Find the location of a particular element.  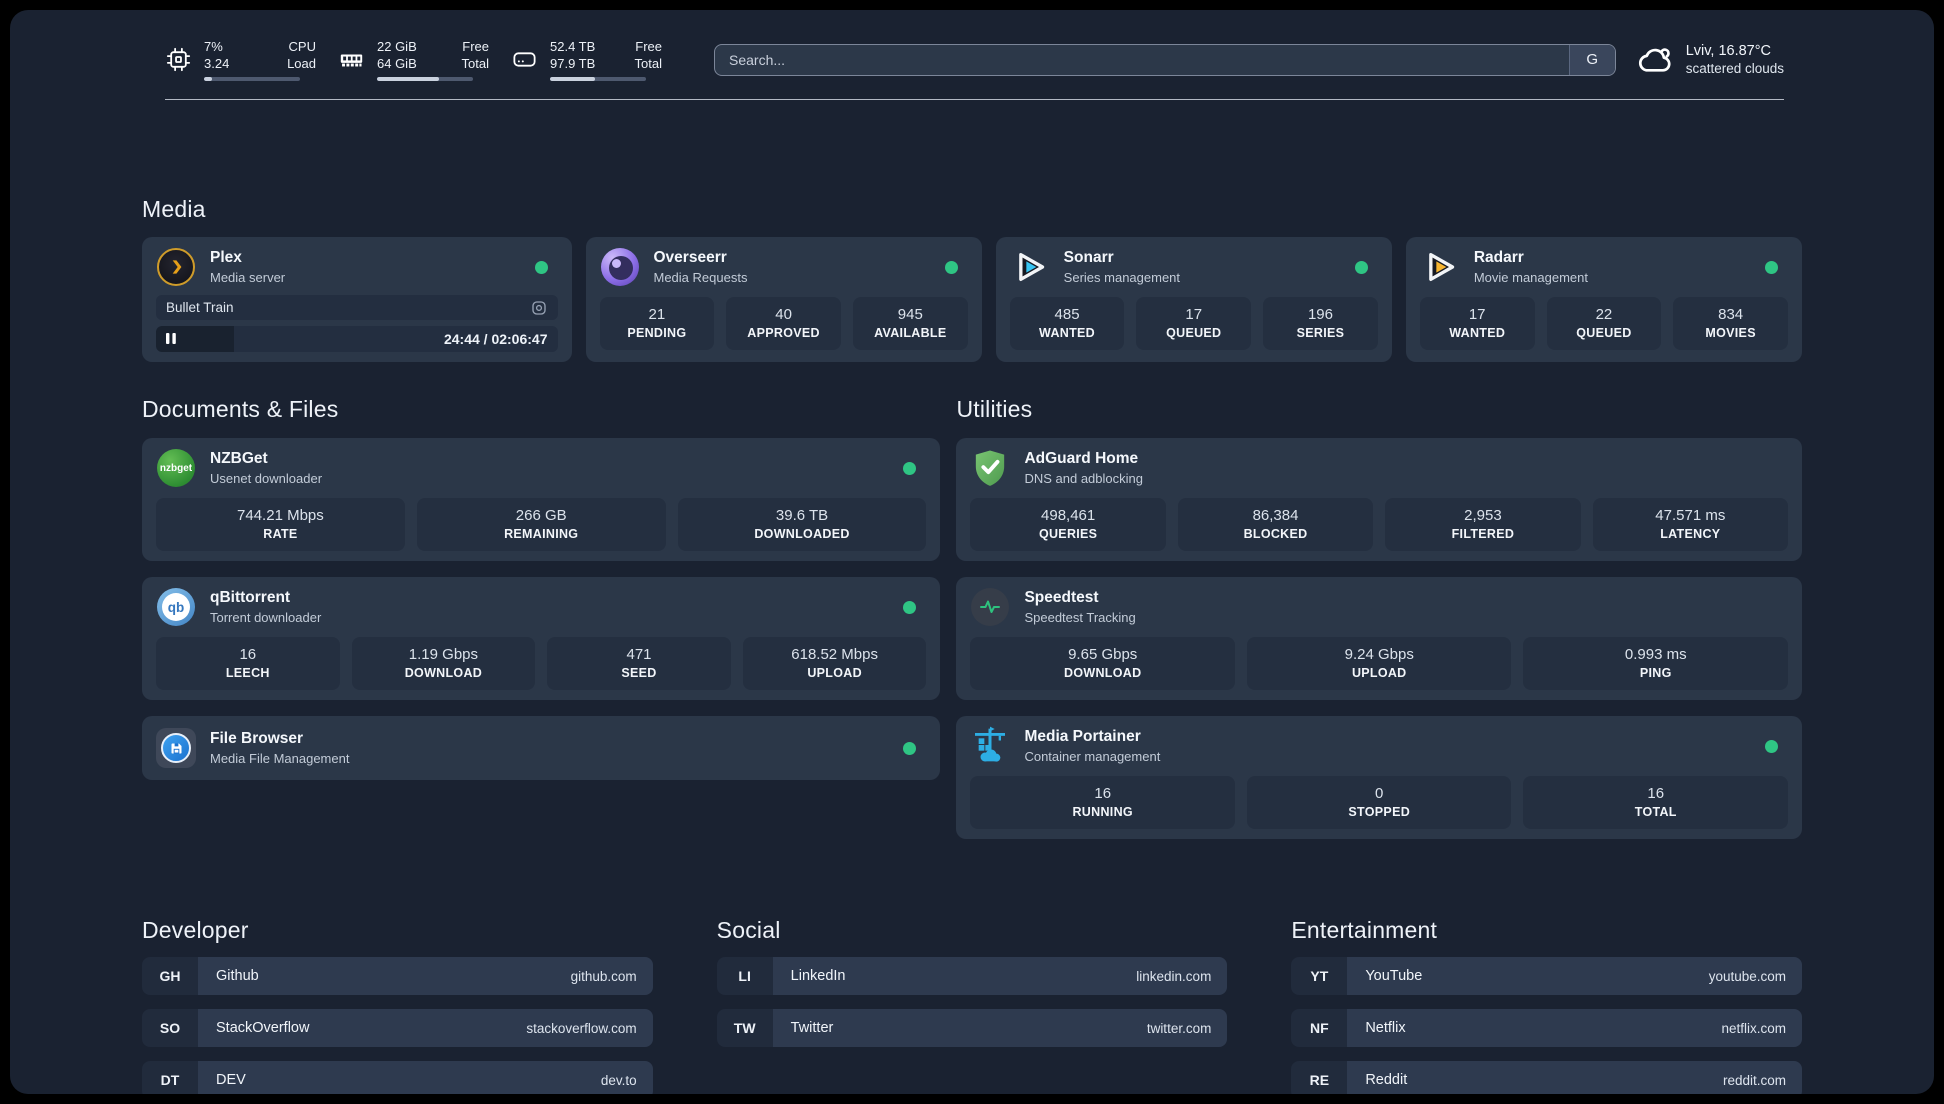

bookmark-name: Twitter is located at coordinates (812, 1028).